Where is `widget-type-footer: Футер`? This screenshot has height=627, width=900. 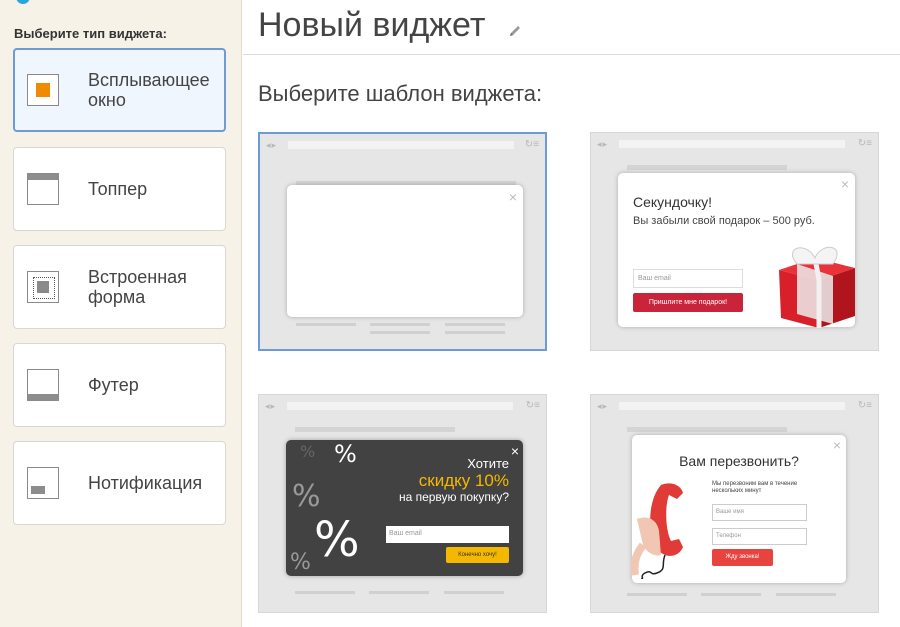
widget-type-footer: Футер is located at coordinates (119, 385).